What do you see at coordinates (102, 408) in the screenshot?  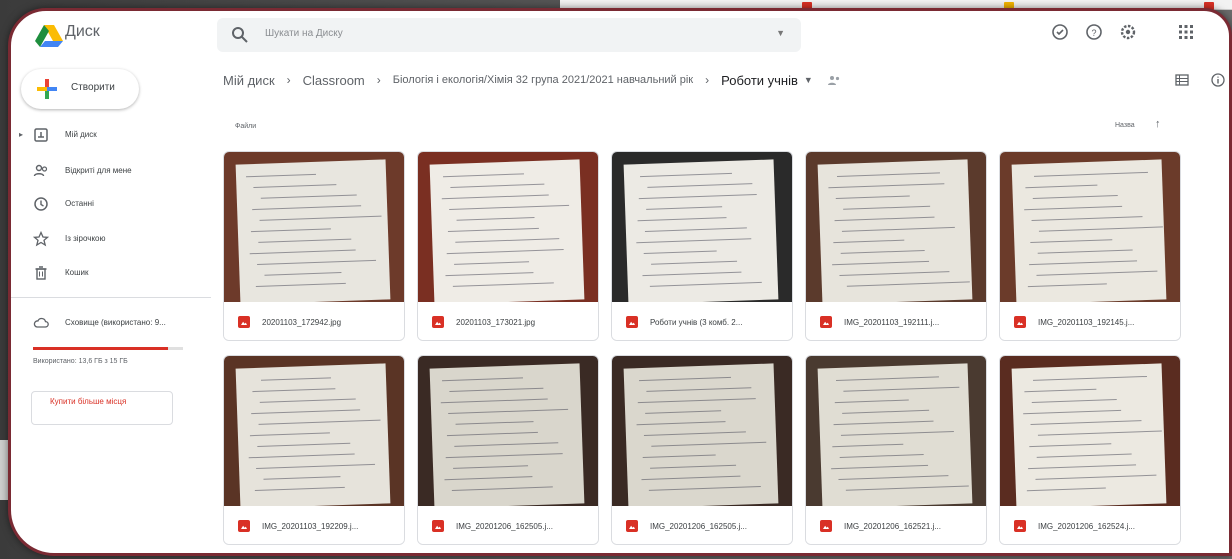 I see `buy-storage-button: Купити більше місця` at bounding box center [102, 408].